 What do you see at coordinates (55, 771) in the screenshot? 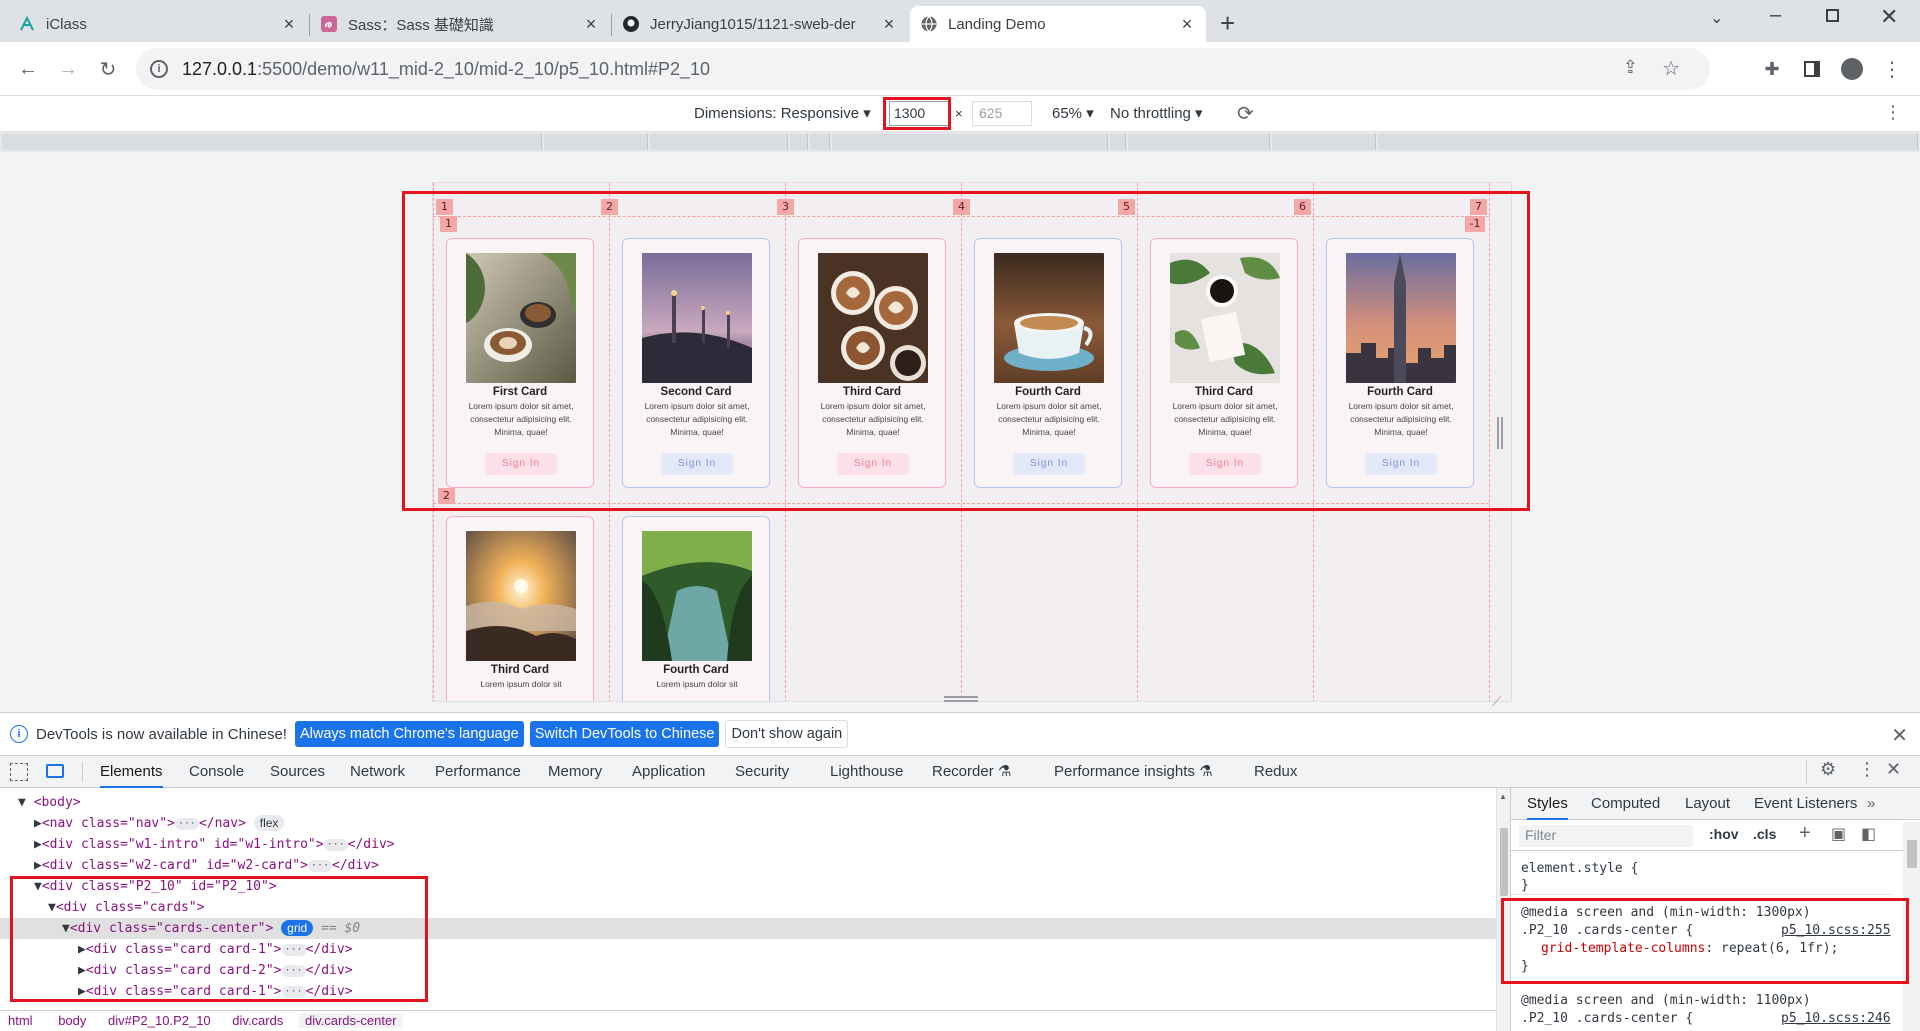
I see `device-toggle-icon` at bounding box center [55, 771].